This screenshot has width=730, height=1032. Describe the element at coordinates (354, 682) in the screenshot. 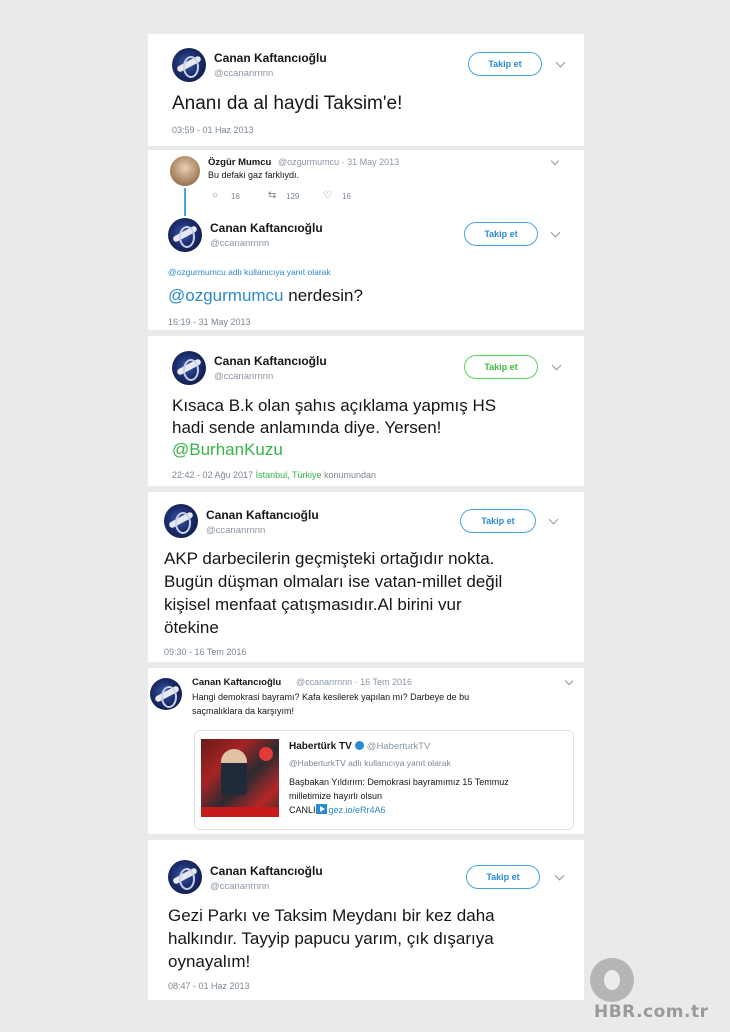

I see `handle-date: @ccananrnnn · 16 Tem 2016` at that location.